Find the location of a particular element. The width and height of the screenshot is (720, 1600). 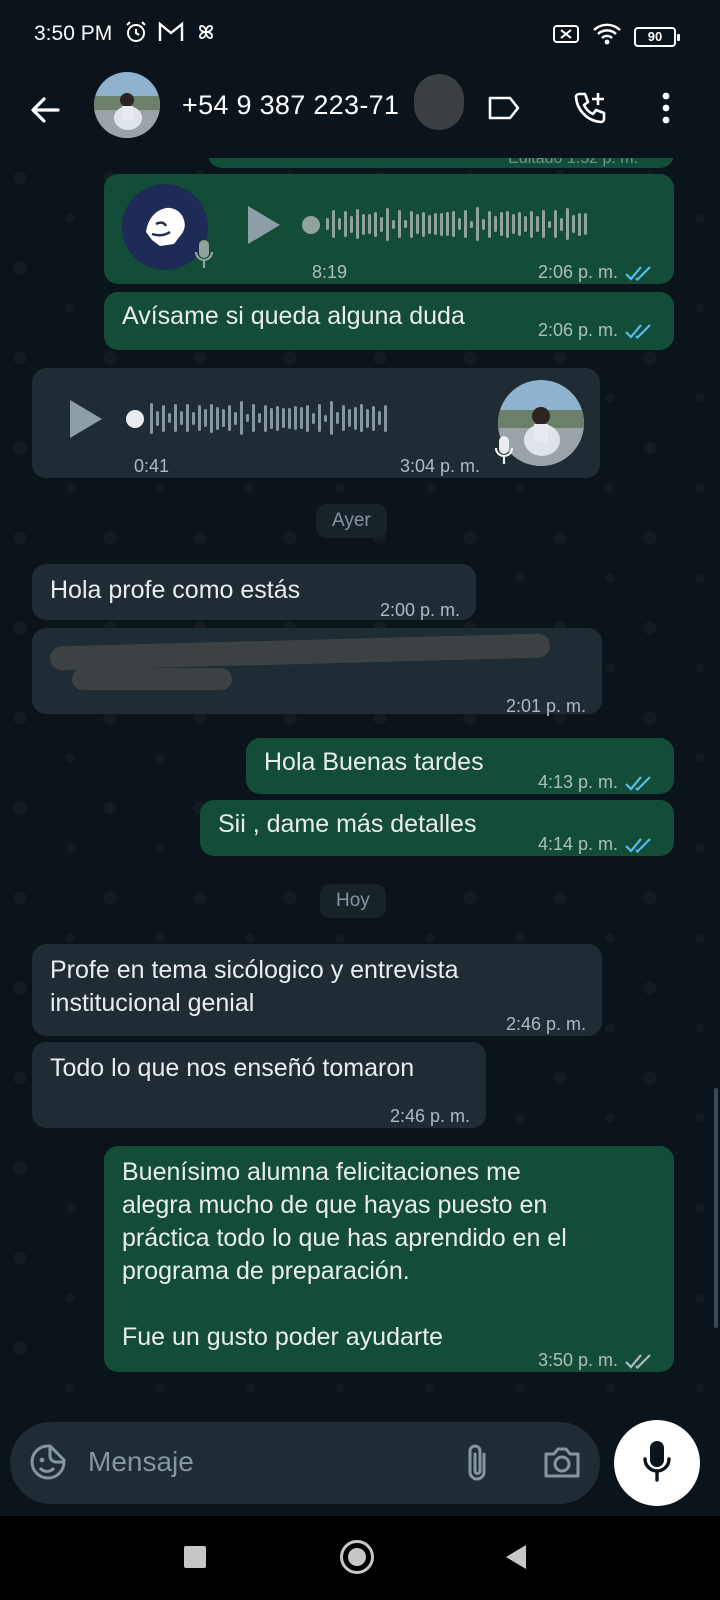

message-input: Mensaje is located at coordinates (141, 1462).